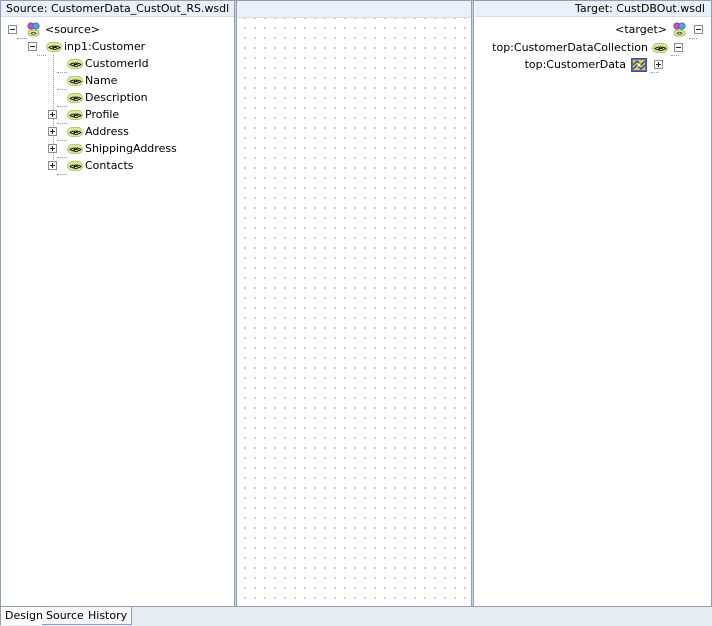 The image size is (712, 626). I want to click on target-root-row: <target> <>, so click(593, 29).